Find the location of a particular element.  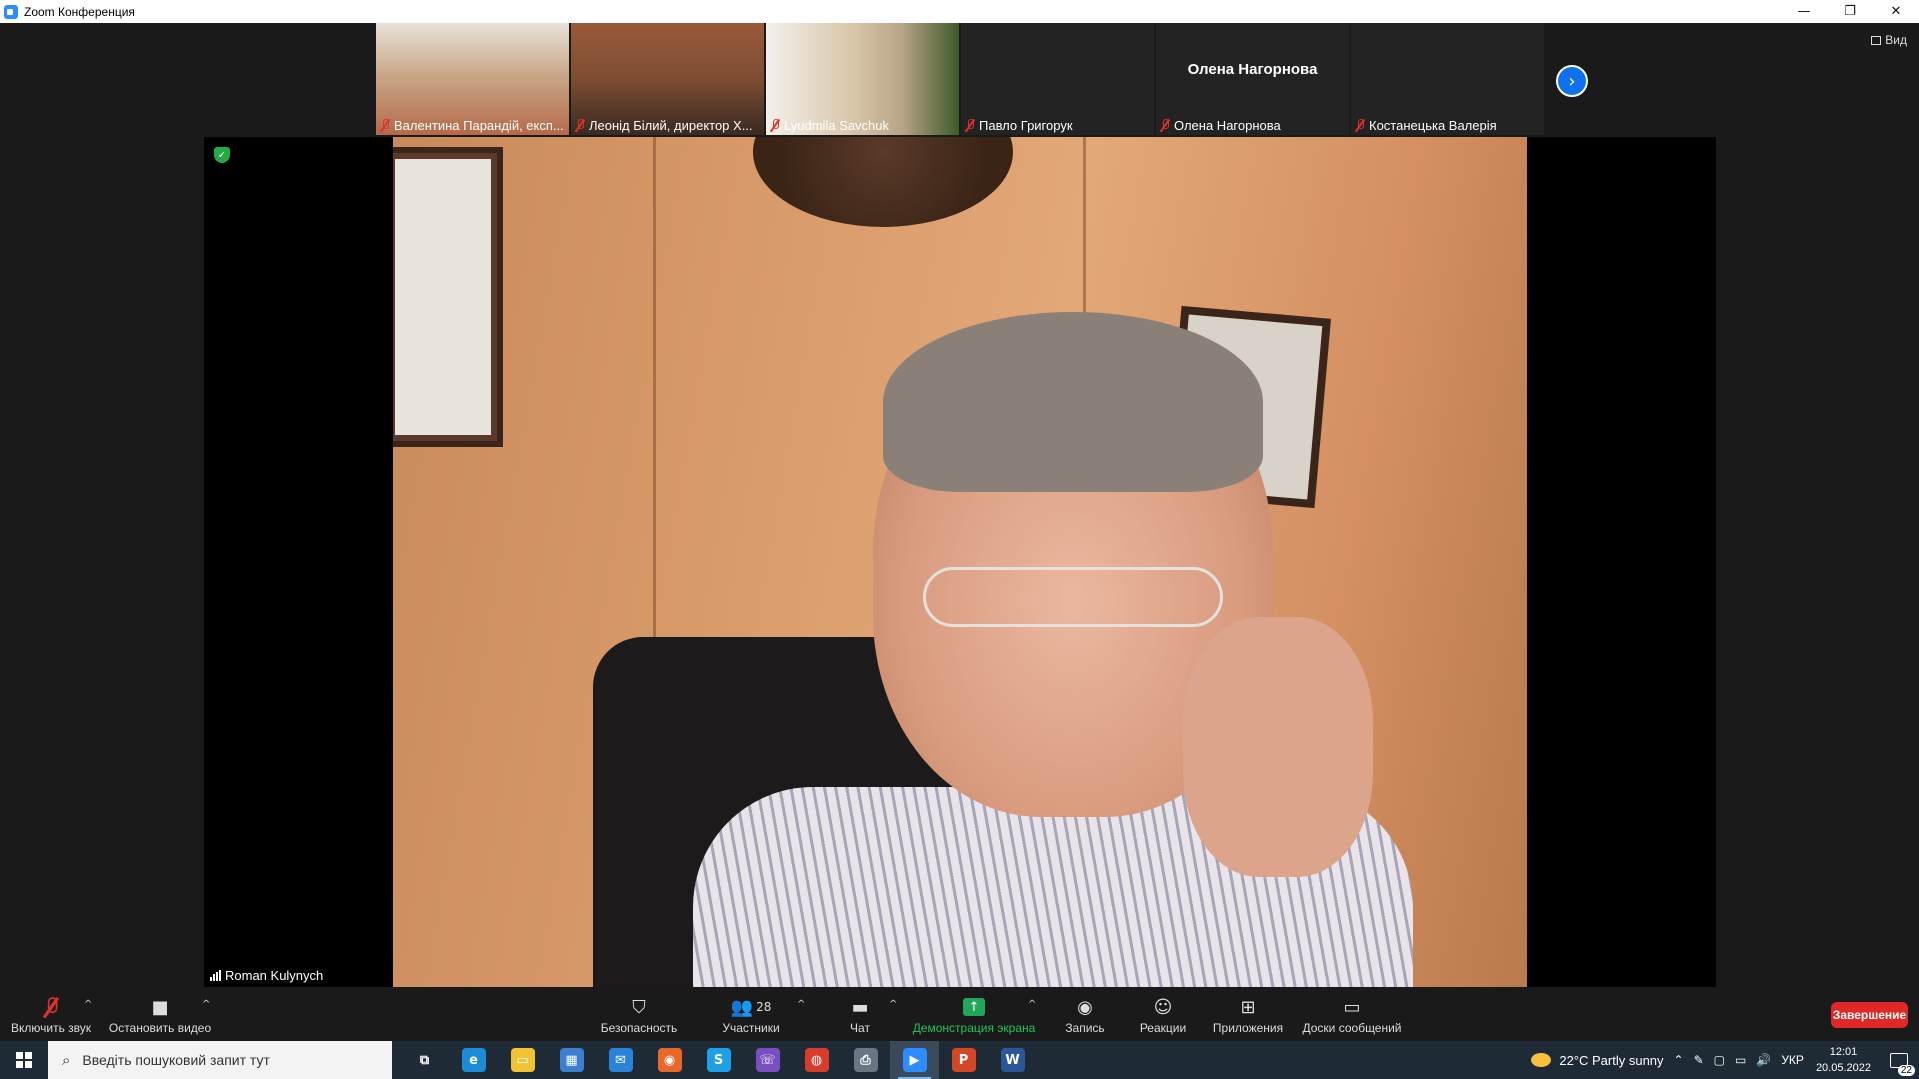

notifications-button: 22 is located at coordinates (1899, 1064).